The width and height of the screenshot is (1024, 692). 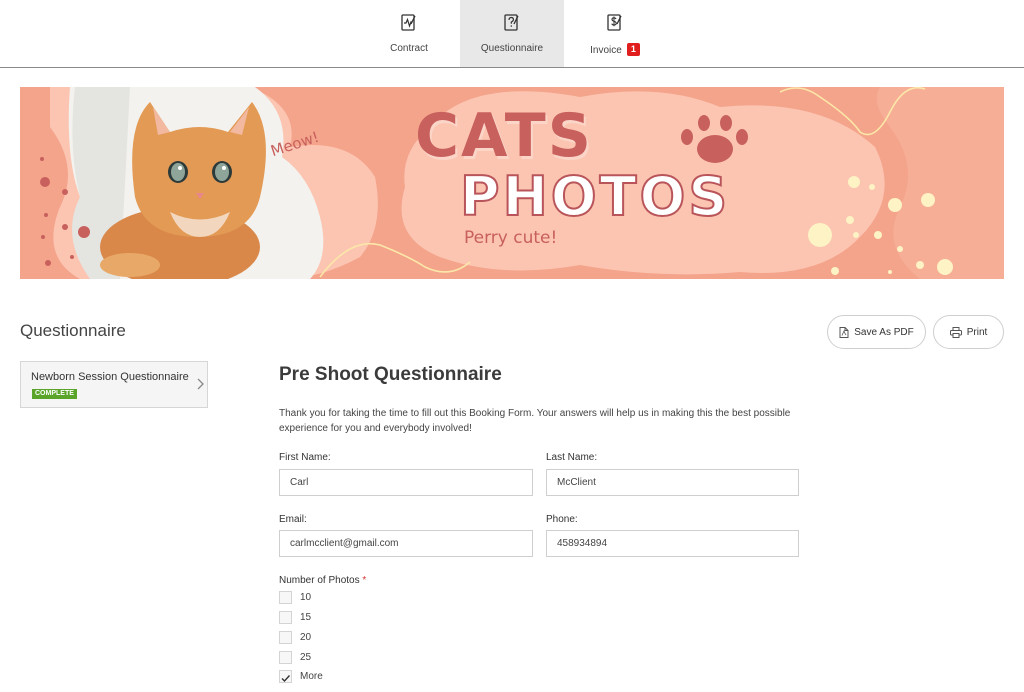 I want to click on complete-status-badge: COMPLETE, so click(x=54, y=394).